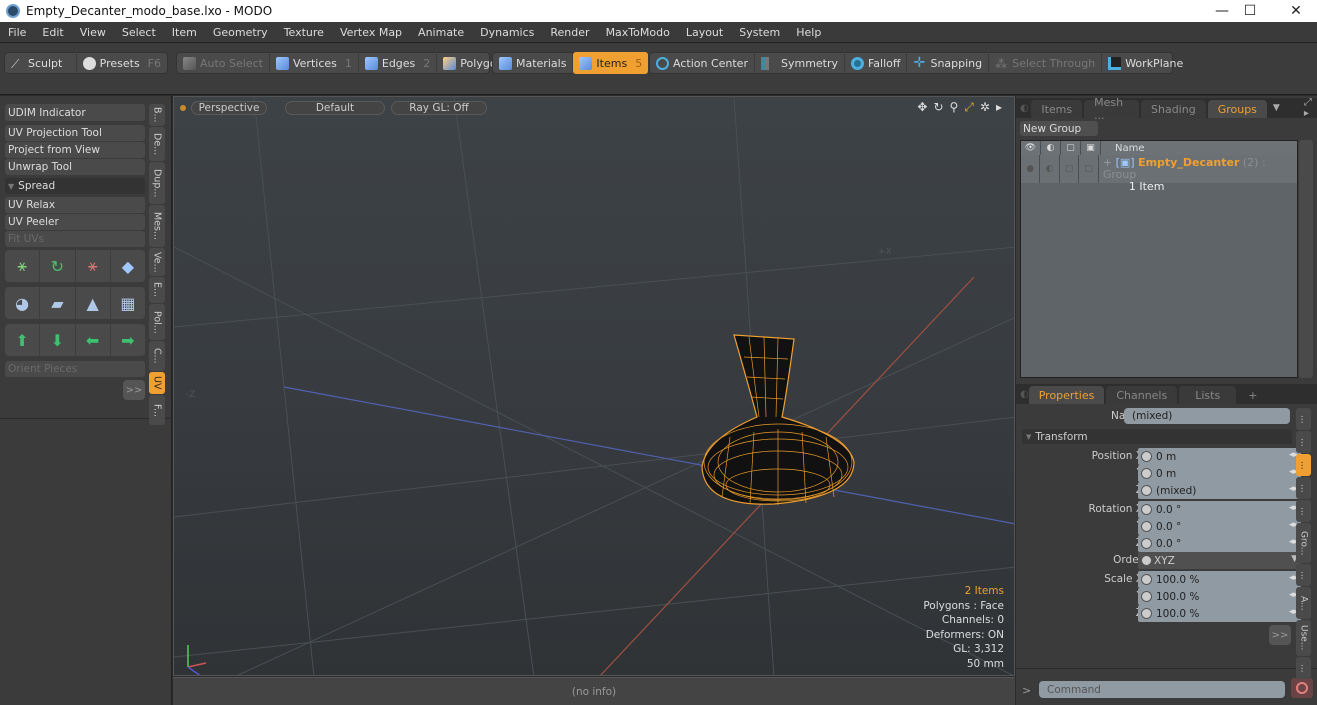 The height and width of the screenshot is (705, 1317). I want to click on groups-scrollbar, so click(1306, 259).